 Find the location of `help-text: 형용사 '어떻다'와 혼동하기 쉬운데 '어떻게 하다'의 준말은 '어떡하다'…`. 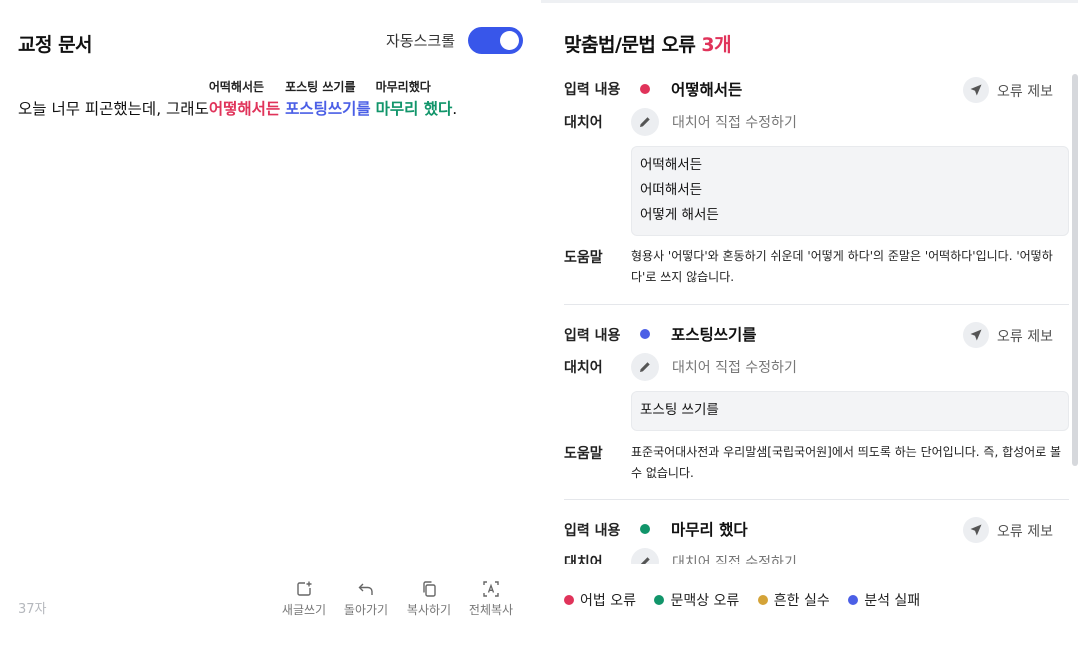

help-text: 형용사 '어떻다'와 혼동하기 쉬운데 '어떻게 하다'의 준말은 '어떡하다'… is located at coordinates (842, 266).